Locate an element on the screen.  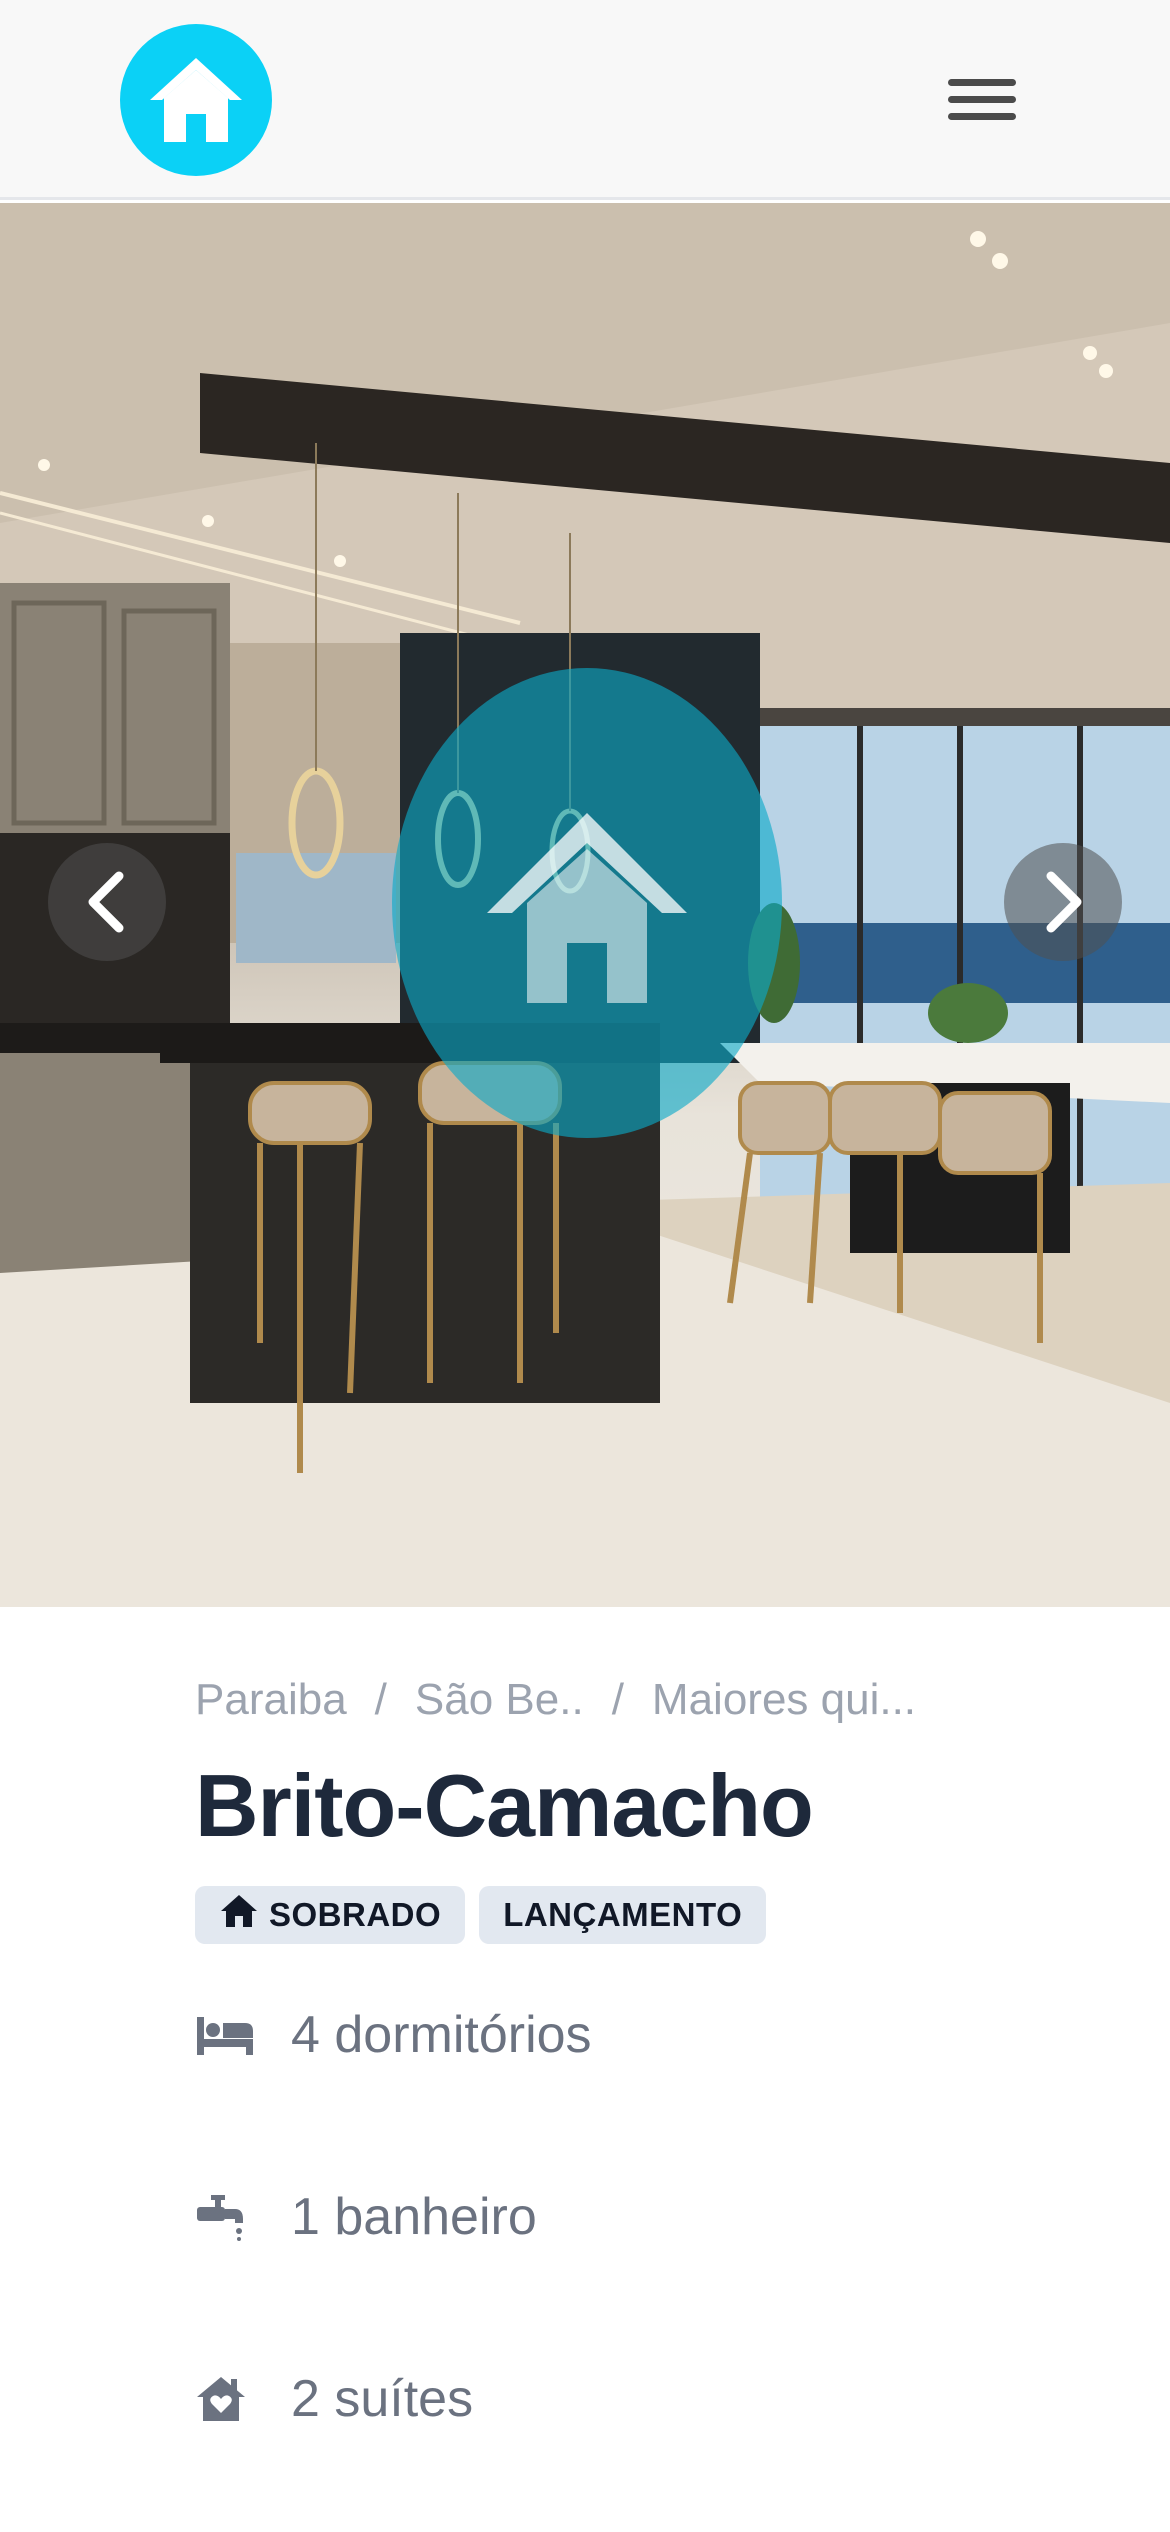
feature-suites-text: 2 suítes is located at coordinates (382, 2399).